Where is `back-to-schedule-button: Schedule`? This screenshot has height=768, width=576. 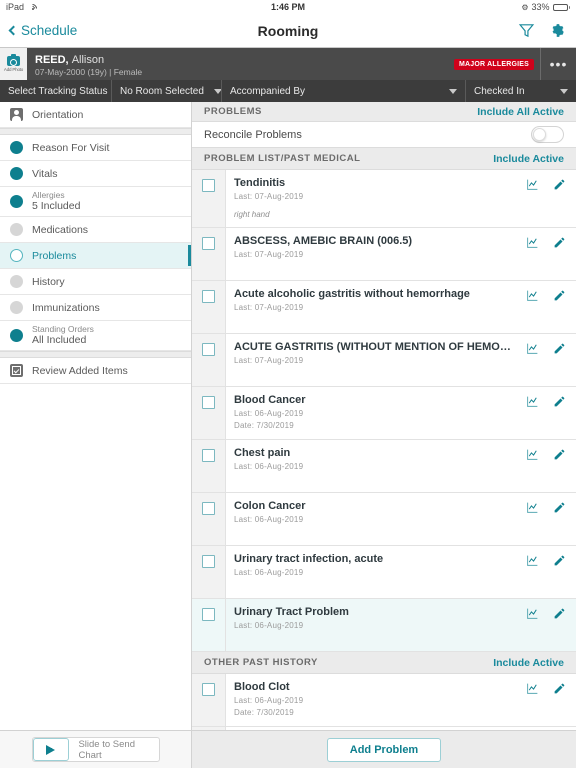
back-to-schedule-button: Schedule is located at coordinates (42, 30).